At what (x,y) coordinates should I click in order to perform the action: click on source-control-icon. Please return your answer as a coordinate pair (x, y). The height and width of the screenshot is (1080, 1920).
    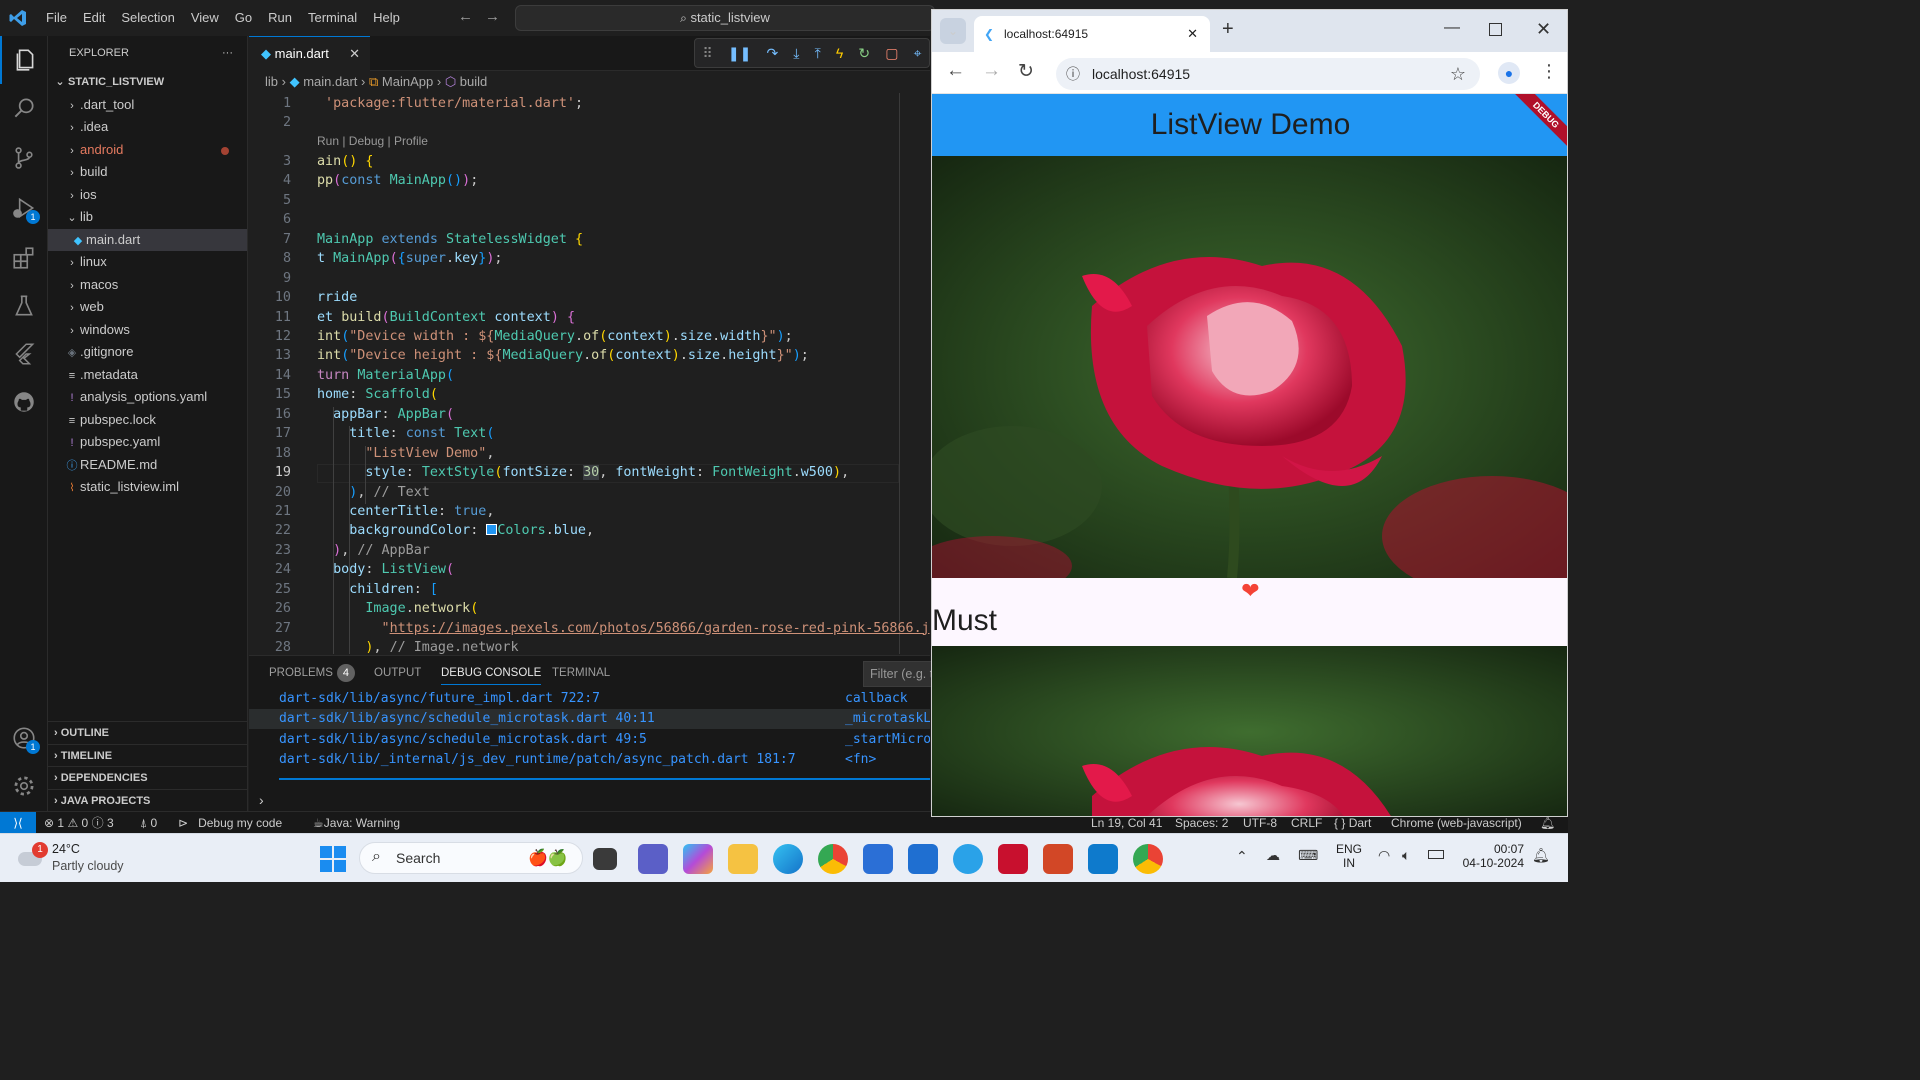
    Looking at the image, I should click on (24, 158).